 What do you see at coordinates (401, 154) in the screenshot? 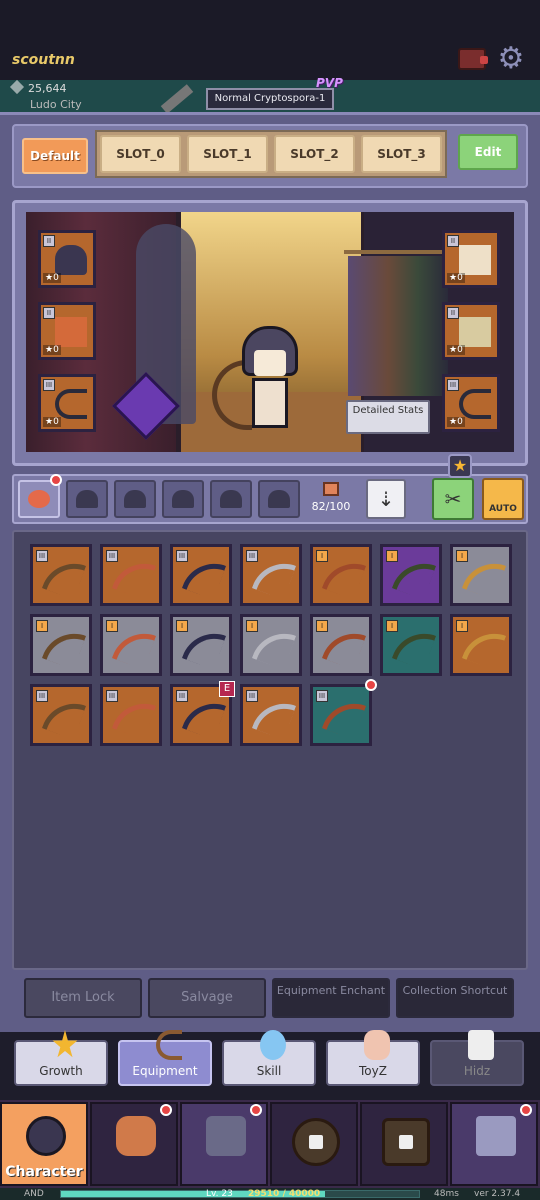
I see `slot-3-button: SLOT_3` at bounding box center [401, 154].